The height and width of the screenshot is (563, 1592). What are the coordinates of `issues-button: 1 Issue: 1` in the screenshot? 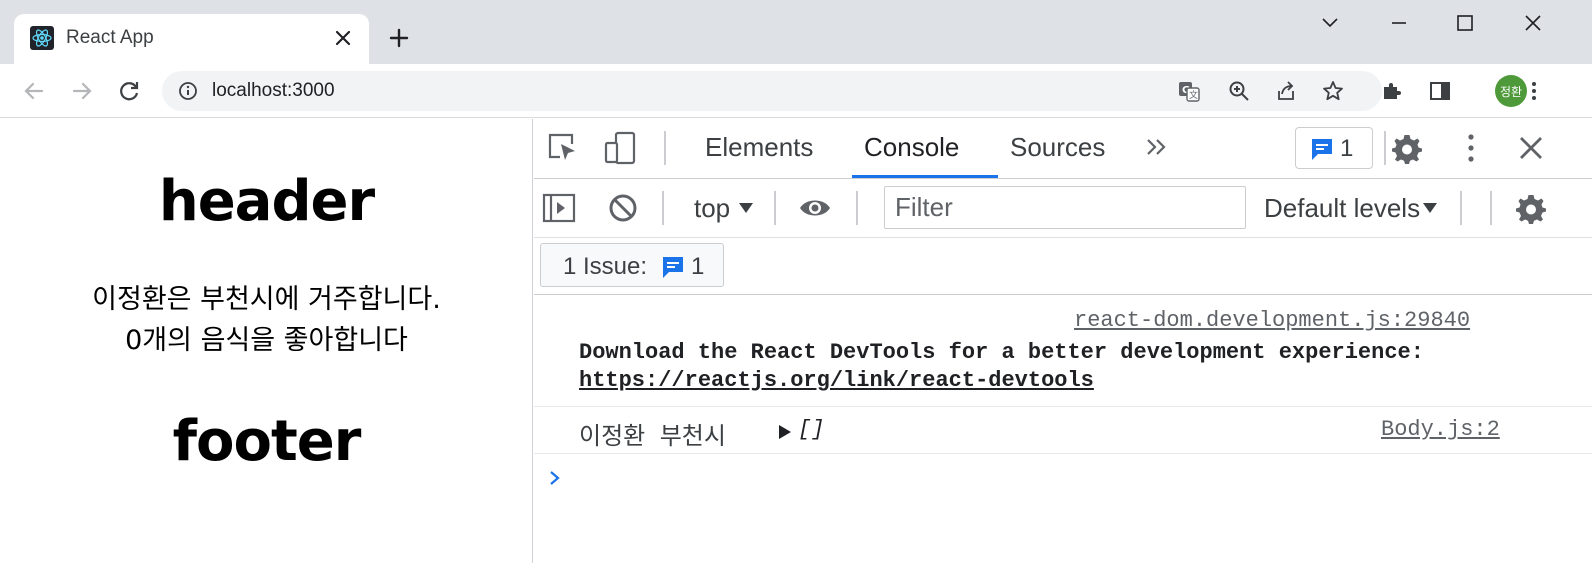 It's located at (632, 265).